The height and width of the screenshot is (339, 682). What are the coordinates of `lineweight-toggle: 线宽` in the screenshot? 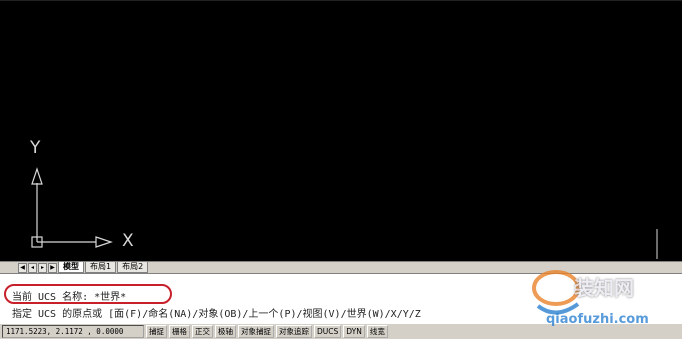 It's located at (377, 331).